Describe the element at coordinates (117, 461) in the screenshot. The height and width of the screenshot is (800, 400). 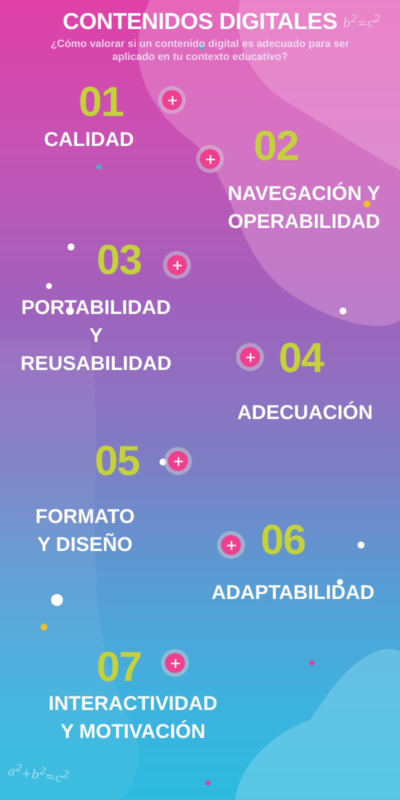
I see `step-number: 05` at that location.